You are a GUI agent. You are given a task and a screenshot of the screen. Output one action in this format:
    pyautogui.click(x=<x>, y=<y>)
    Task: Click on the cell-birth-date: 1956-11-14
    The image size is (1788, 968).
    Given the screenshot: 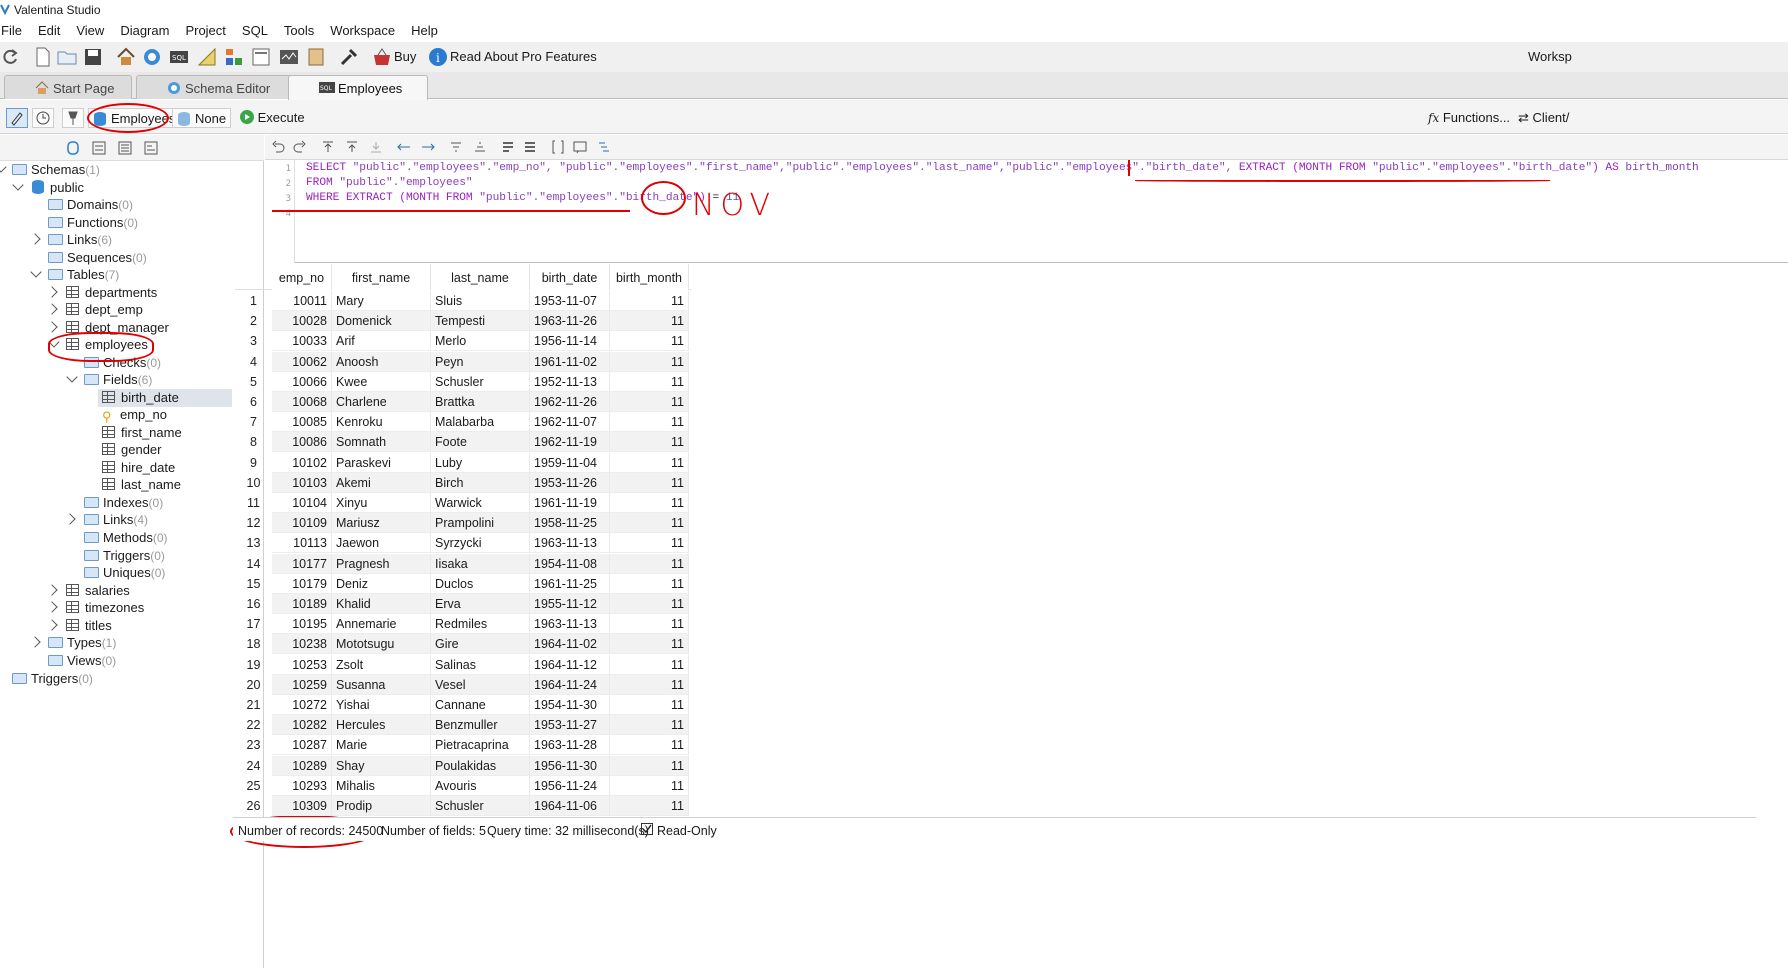 What is the action you would take?
    pyautogui.click(x=570, y=341)
    